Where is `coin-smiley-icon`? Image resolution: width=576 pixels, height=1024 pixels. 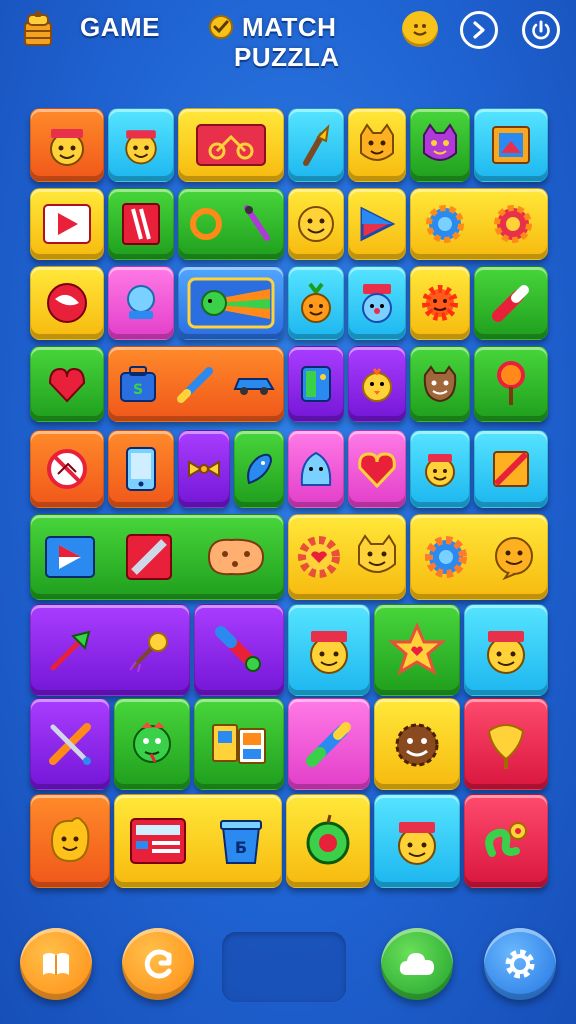 coin-smiley-icon is located at coordinates (420, 29).